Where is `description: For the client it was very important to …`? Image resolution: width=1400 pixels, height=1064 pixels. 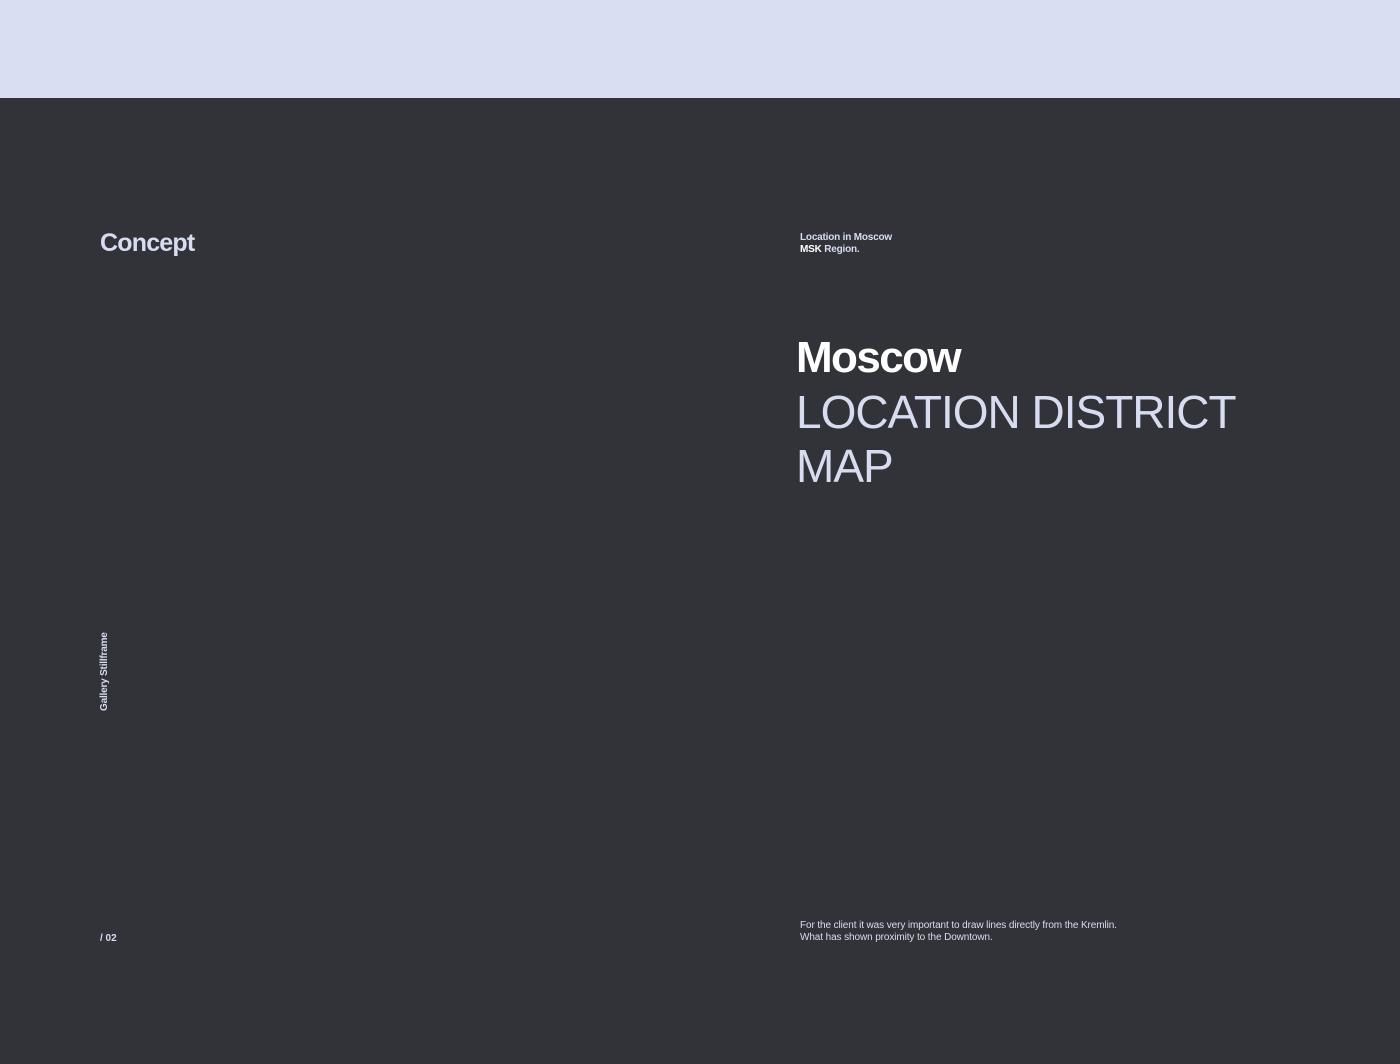
description: For the client it was very important to … is located at coordinates (958, 932).